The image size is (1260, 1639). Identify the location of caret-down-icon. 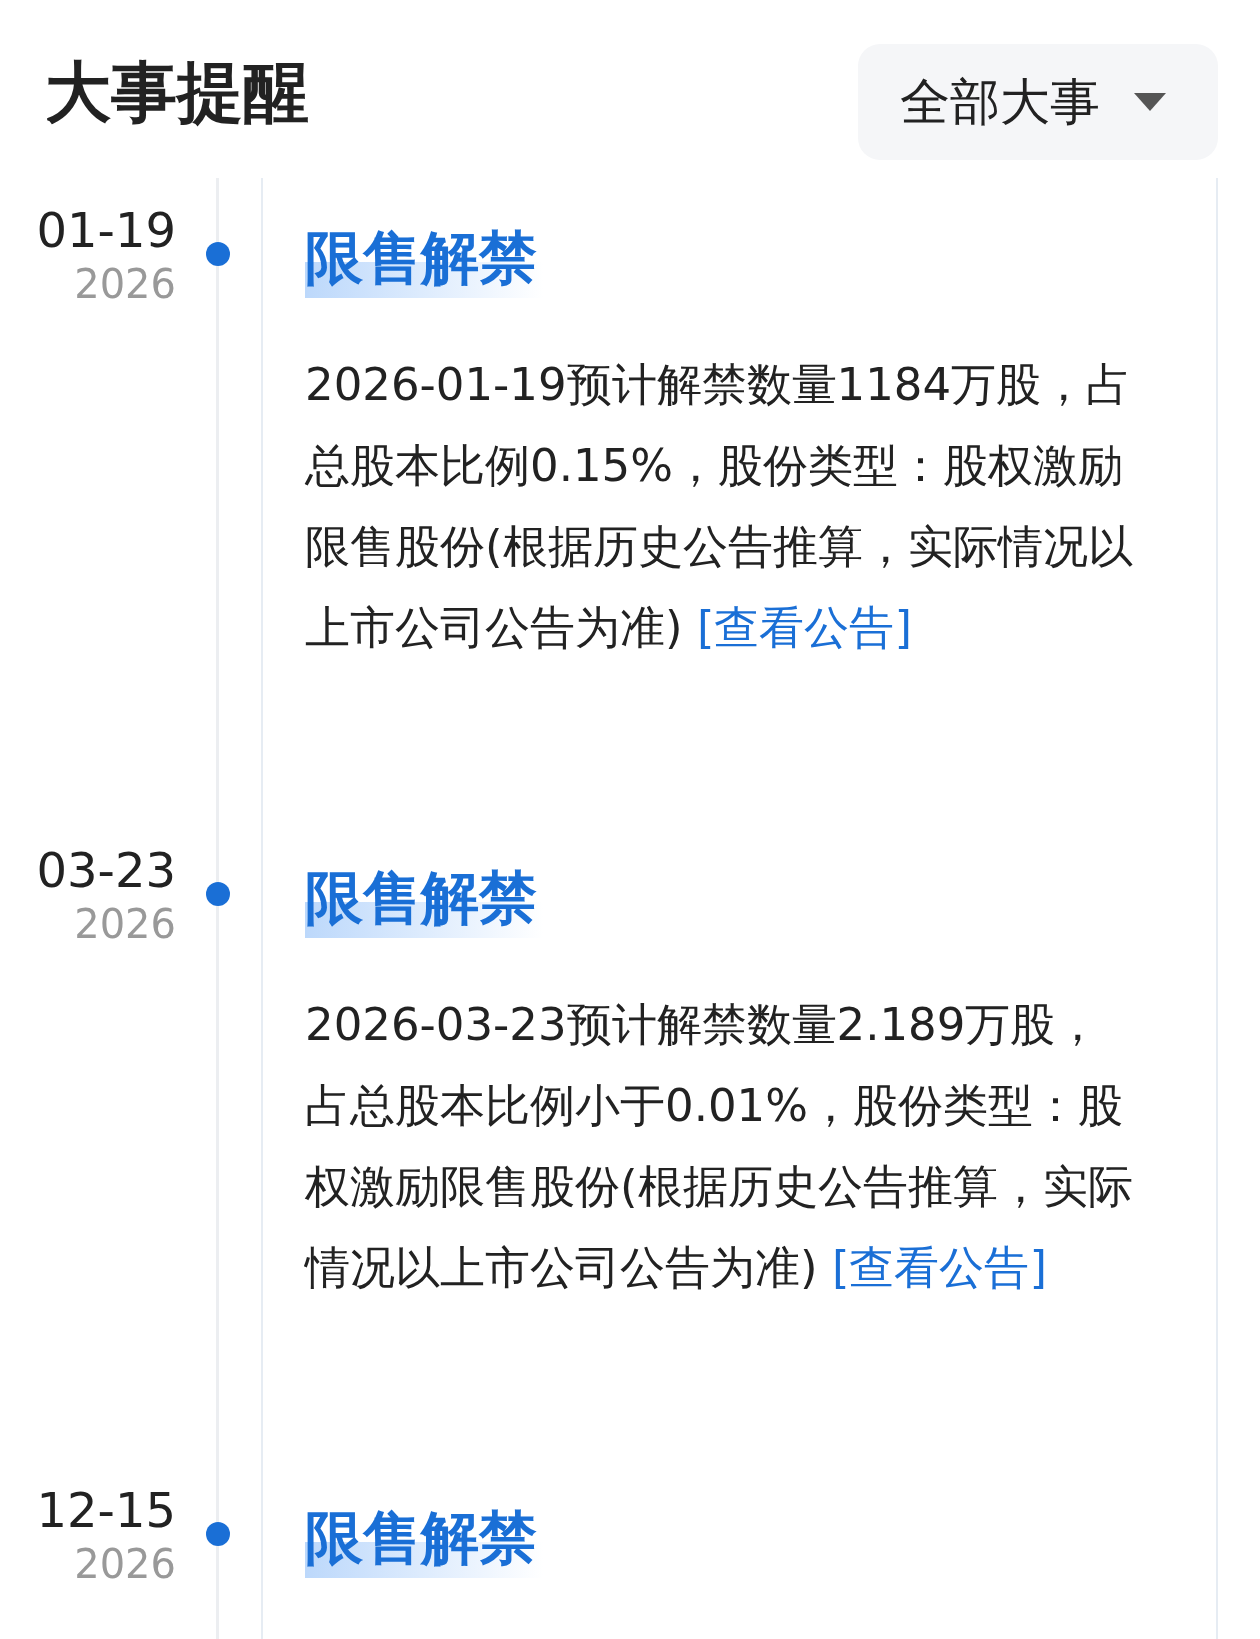
(1150, 102).